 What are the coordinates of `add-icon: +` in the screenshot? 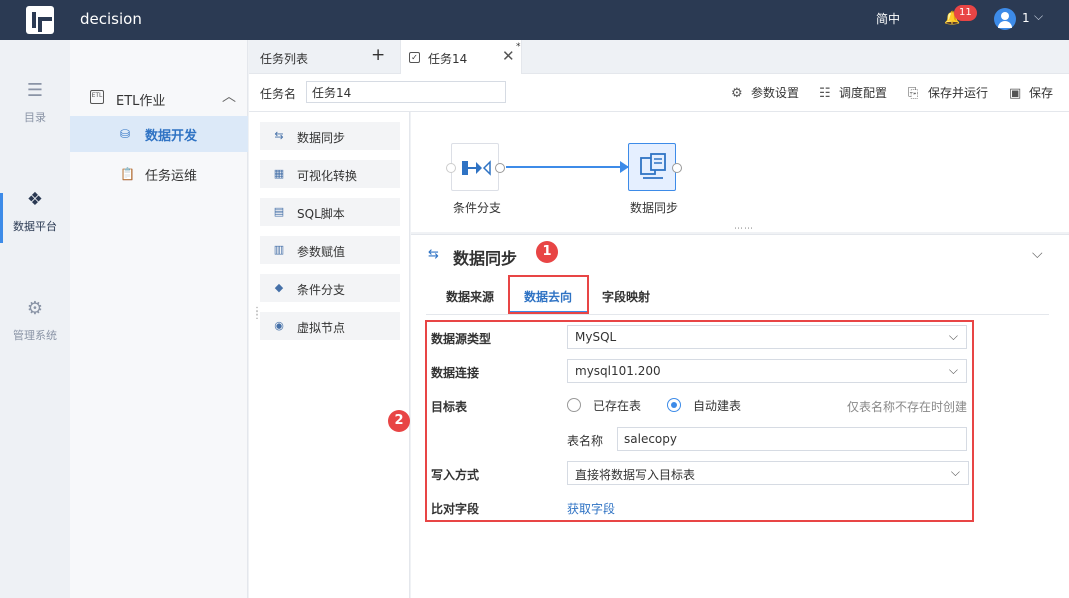 It's located at (378, 55).